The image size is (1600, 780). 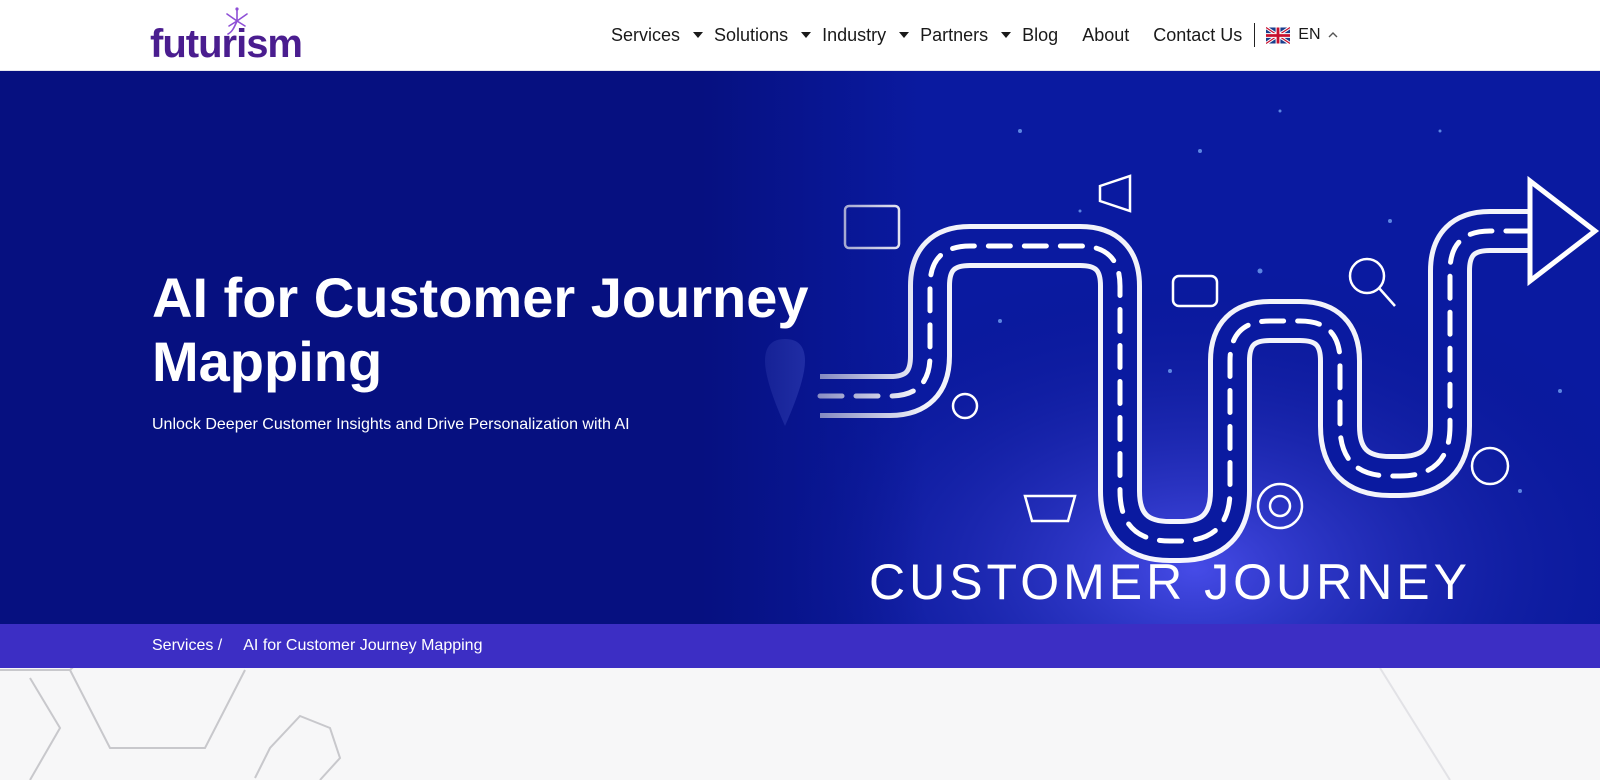 What do you see at coordinates (226, 44) in the screenshot?
I see `logo-text: futurism` at bounding box center [226, 44].